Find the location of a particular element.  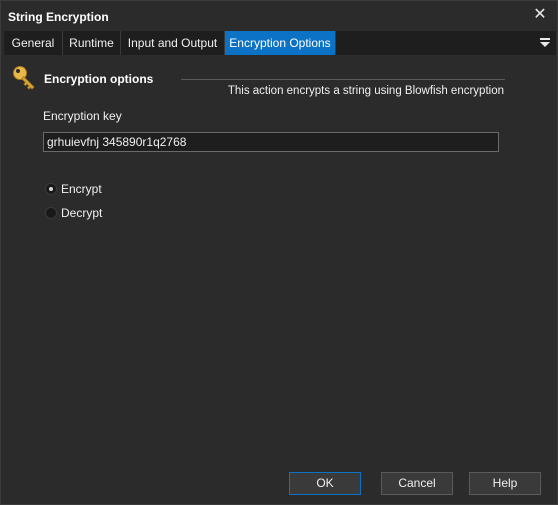

close-icon: ✕ is located at coordinates (540, 15).